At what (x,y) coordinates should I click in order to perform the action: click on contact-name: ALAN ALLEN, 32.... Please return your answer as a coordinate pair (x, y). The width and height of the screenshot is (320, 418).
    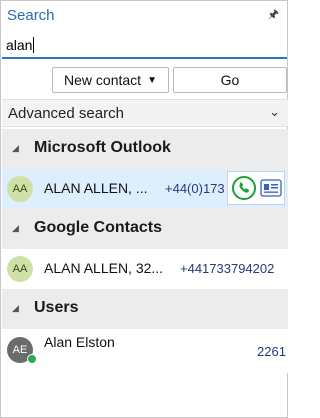
    Looking at the image, I should click on (104, 268).